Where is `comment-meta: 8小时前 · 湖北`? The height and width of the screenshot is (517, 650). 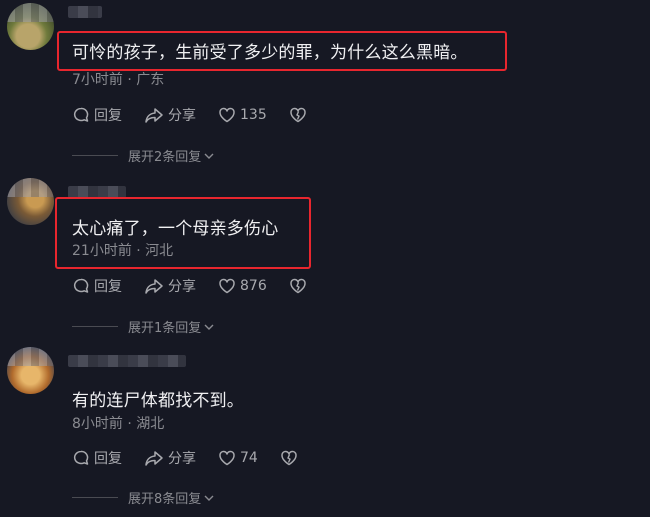
comment-meta: 8小时前 · 湖北 is located at coordinates (118, 424).